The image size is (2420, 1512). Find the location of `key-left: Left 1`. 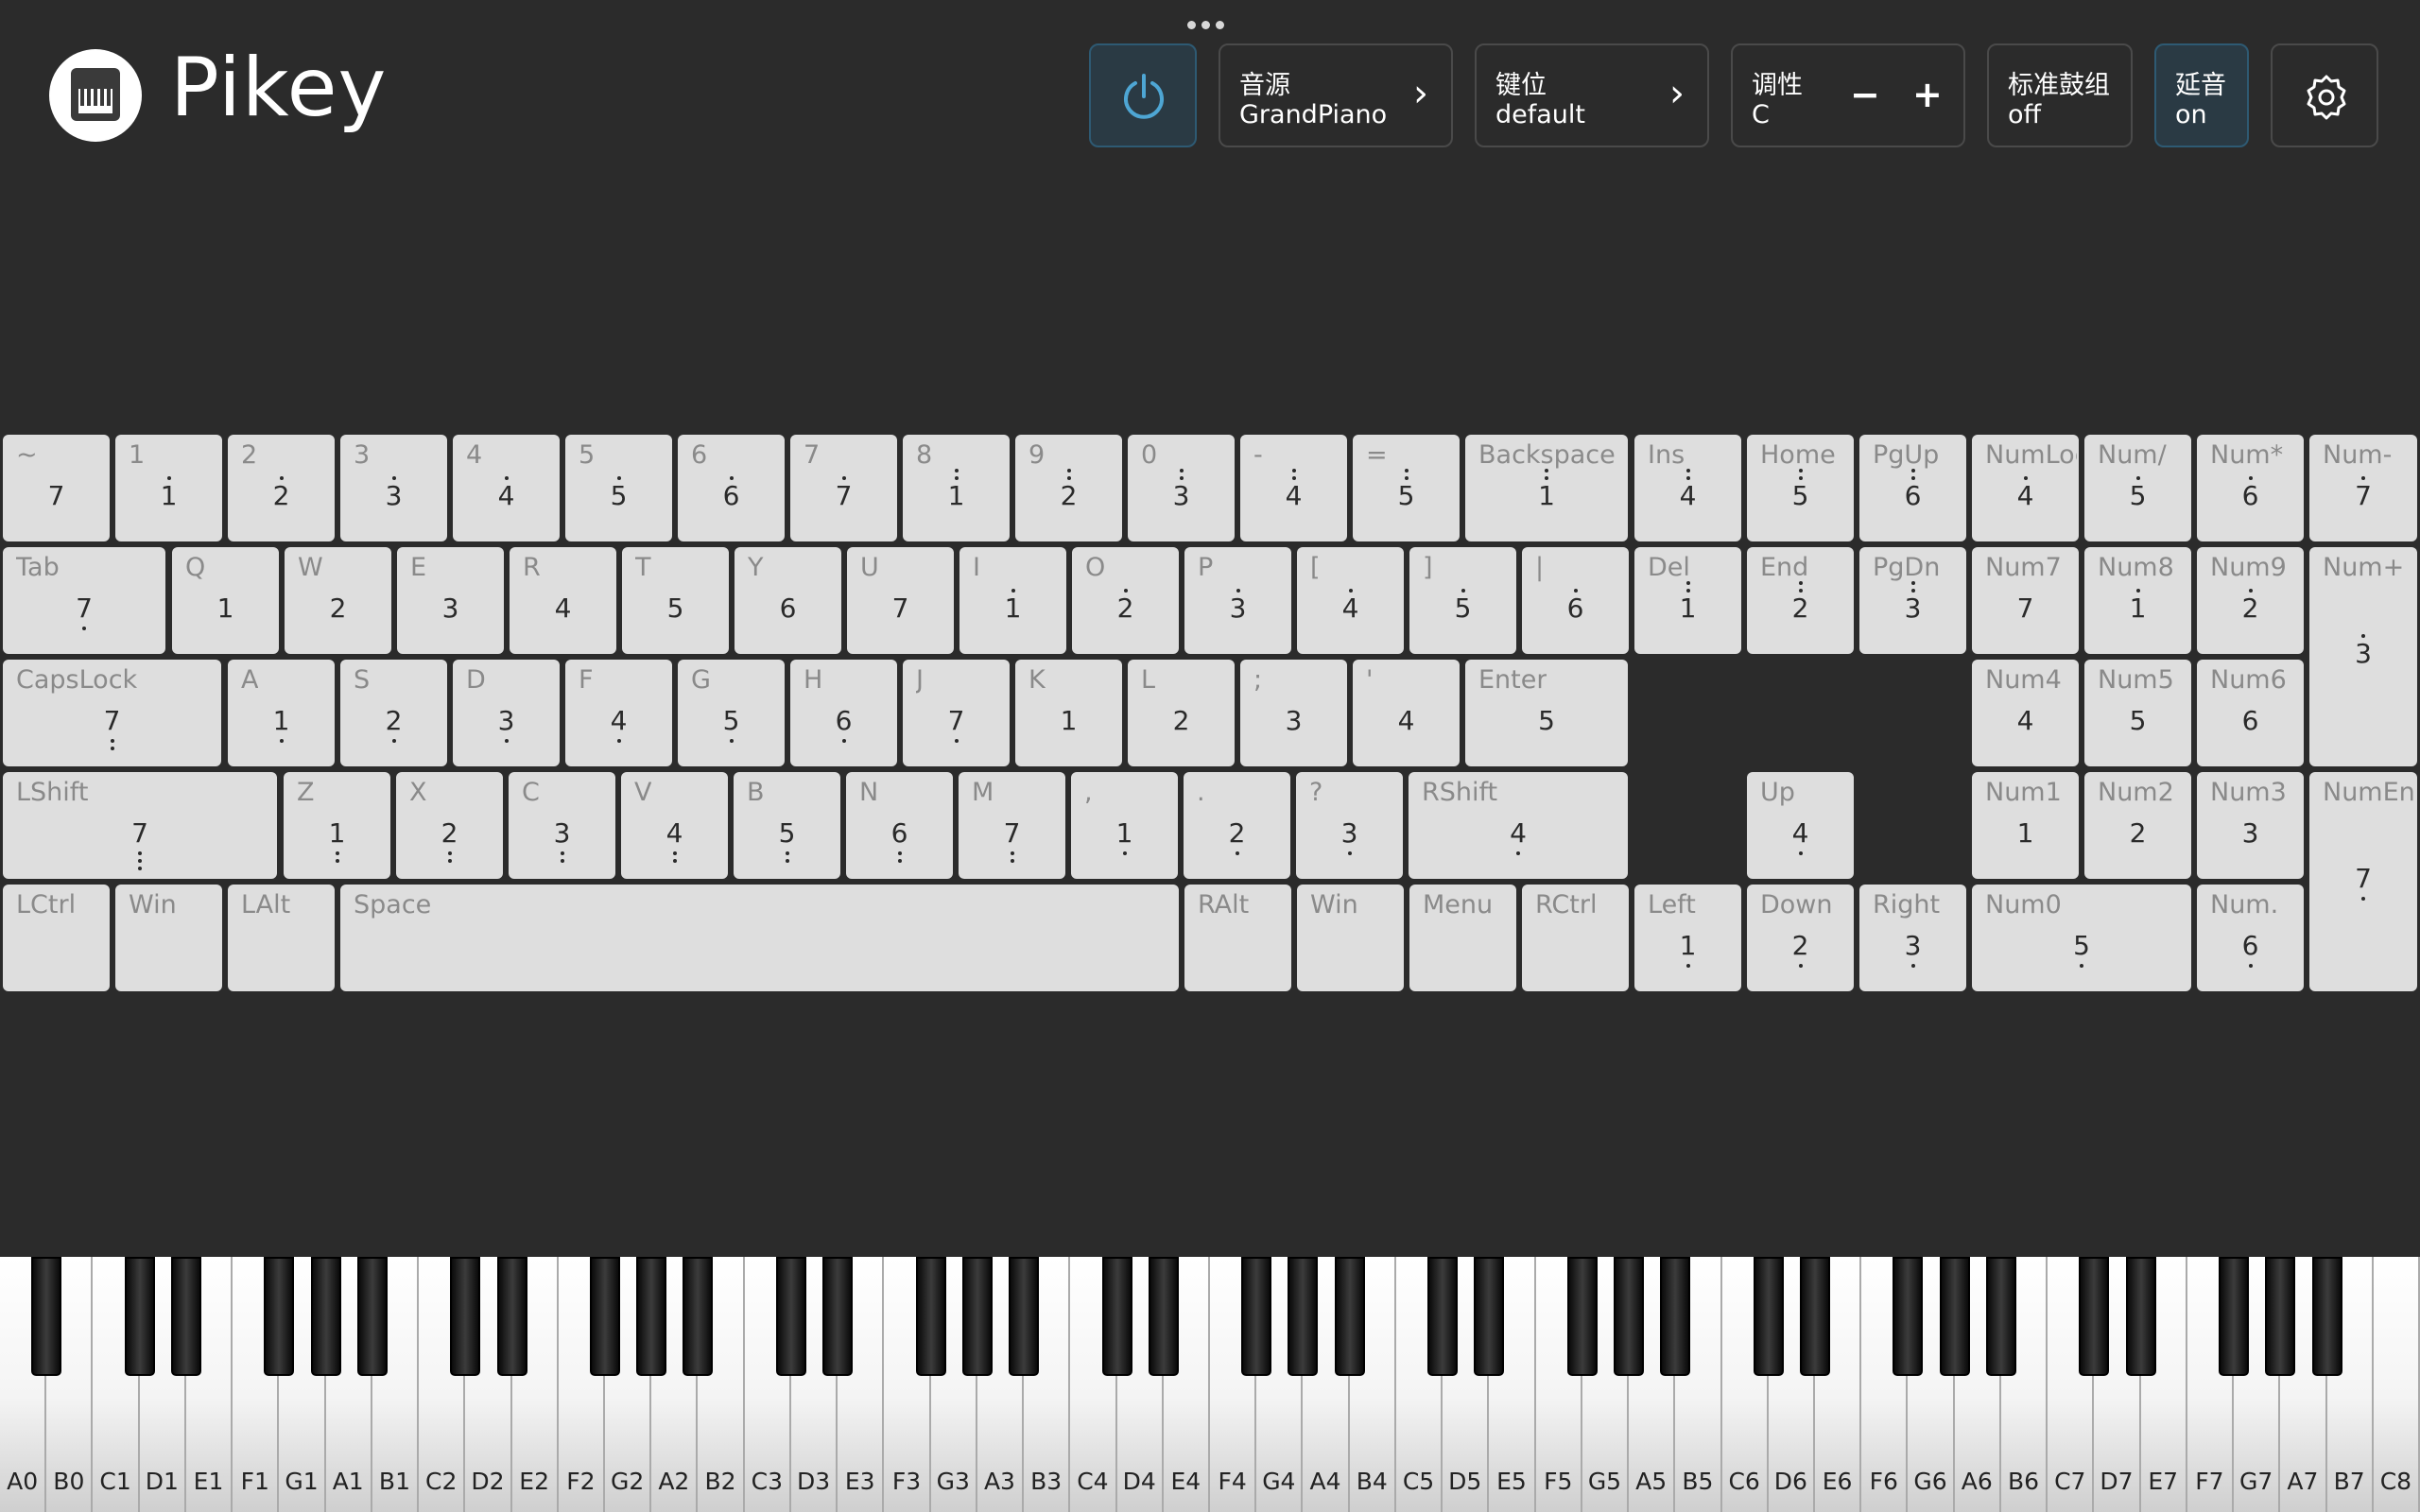

key-left: Left 1 is located at coordinates (1687, 938).